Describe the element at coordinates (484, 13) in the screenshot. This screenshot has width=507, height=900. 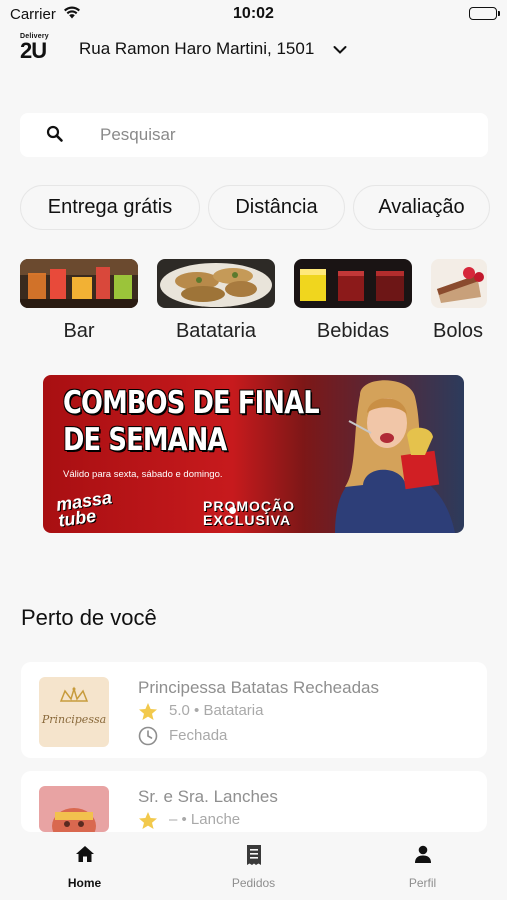
I see `battery-icon` at that location.